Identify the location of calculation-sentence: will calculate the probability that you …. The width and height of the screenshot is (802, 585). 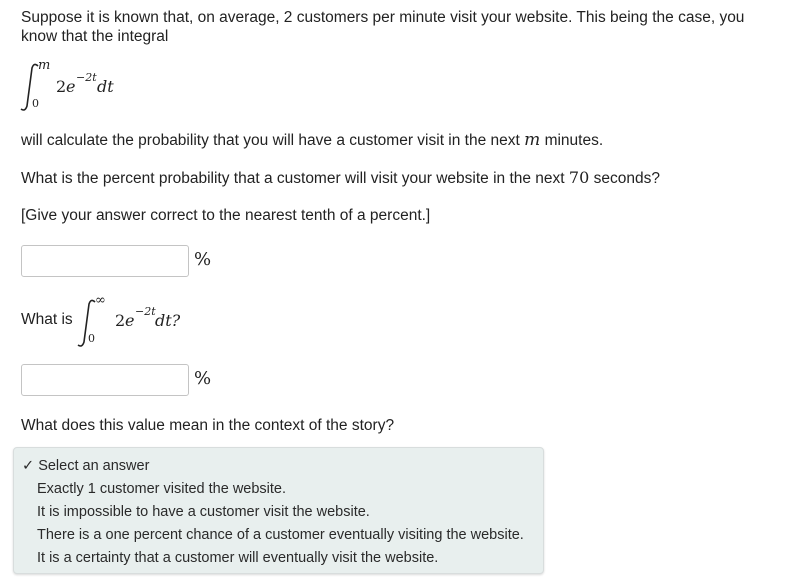
(312, 140).